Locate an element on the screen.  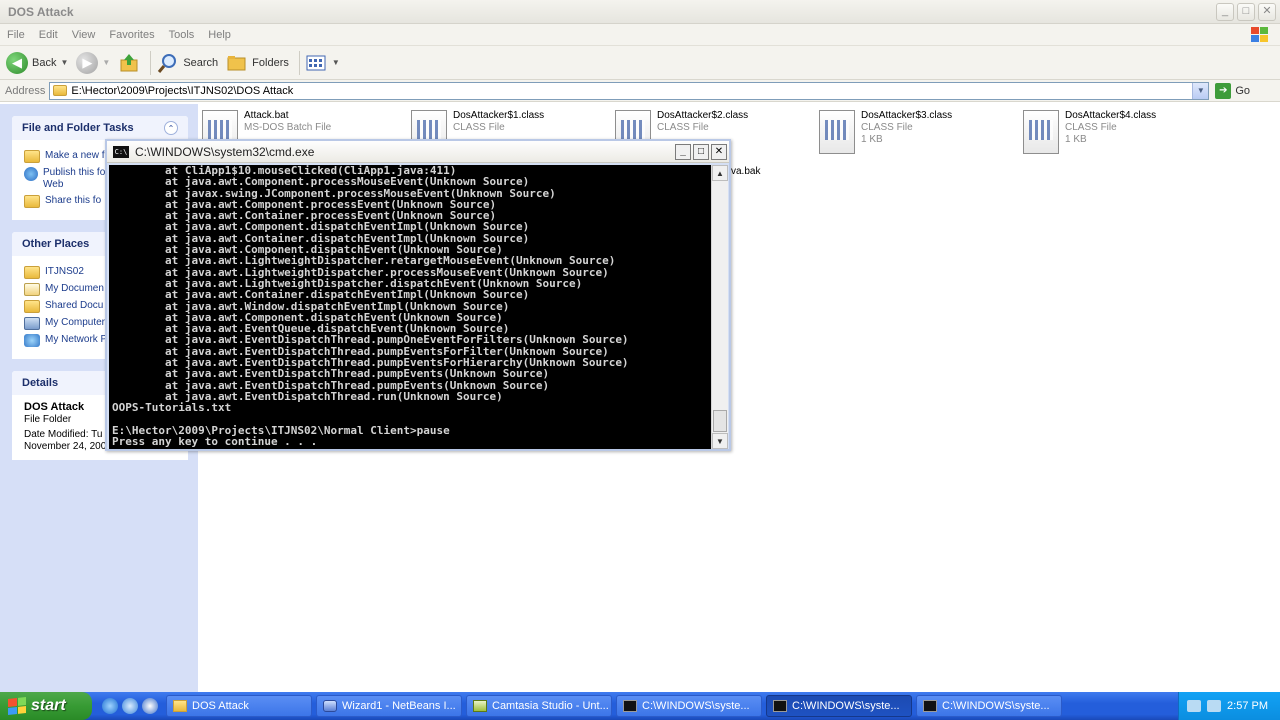
scroll-up-icon: ▲ is located at coordinates (720, 173).